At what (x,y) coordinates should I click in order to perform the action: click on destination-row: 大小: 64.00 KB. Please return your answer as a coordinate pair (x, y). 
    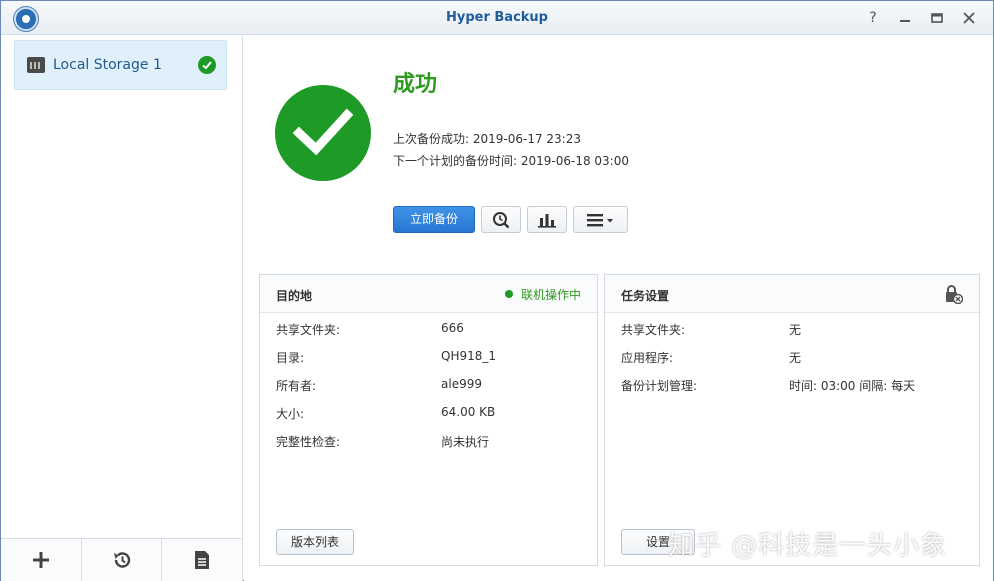
    Looking at the image, I should click on (385, 413).